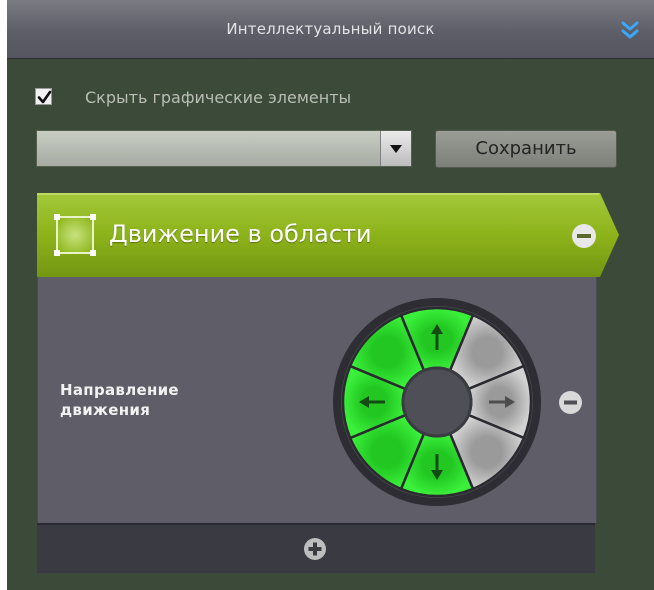  I want to click on panel-titlebar: Интеллектуальный поиск, so click(330, 29).